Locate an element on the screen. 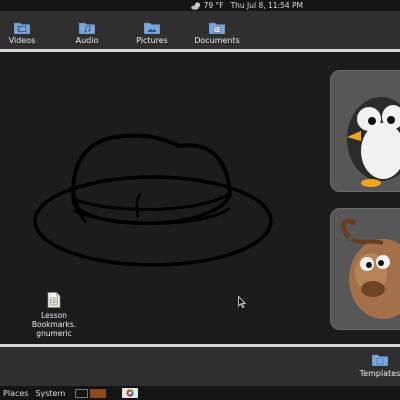  pictures-folder-icon is located at coordinates (152, 28).